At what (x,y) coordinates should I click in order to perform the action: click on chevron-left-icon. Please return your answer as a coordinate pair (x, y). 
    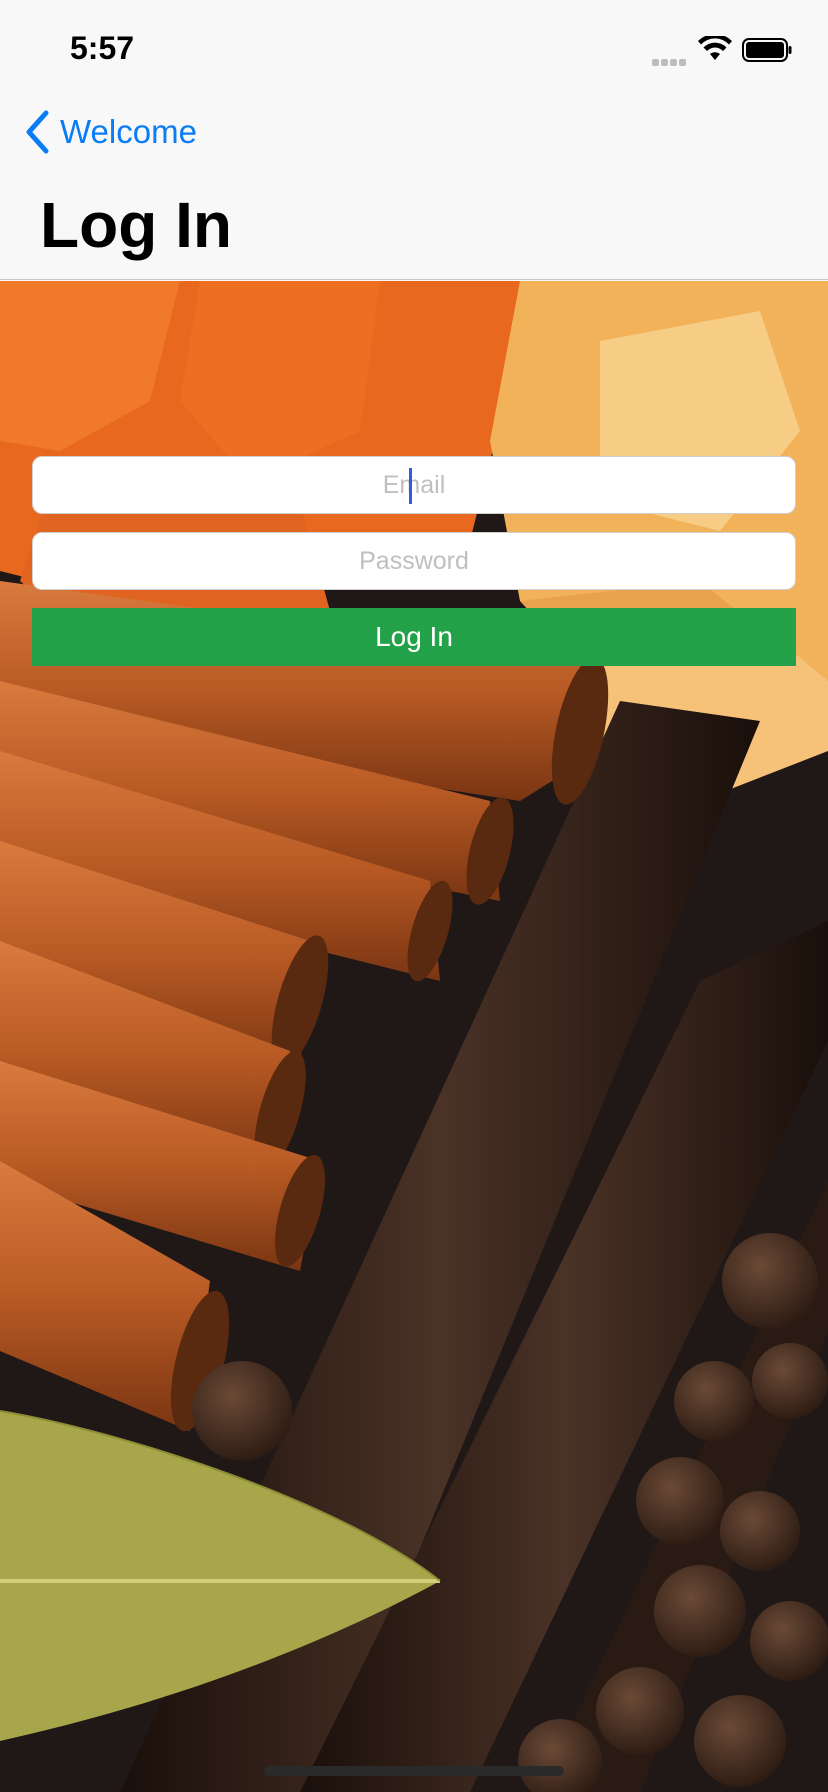
    Looking at the image, I should click on (37, 132).